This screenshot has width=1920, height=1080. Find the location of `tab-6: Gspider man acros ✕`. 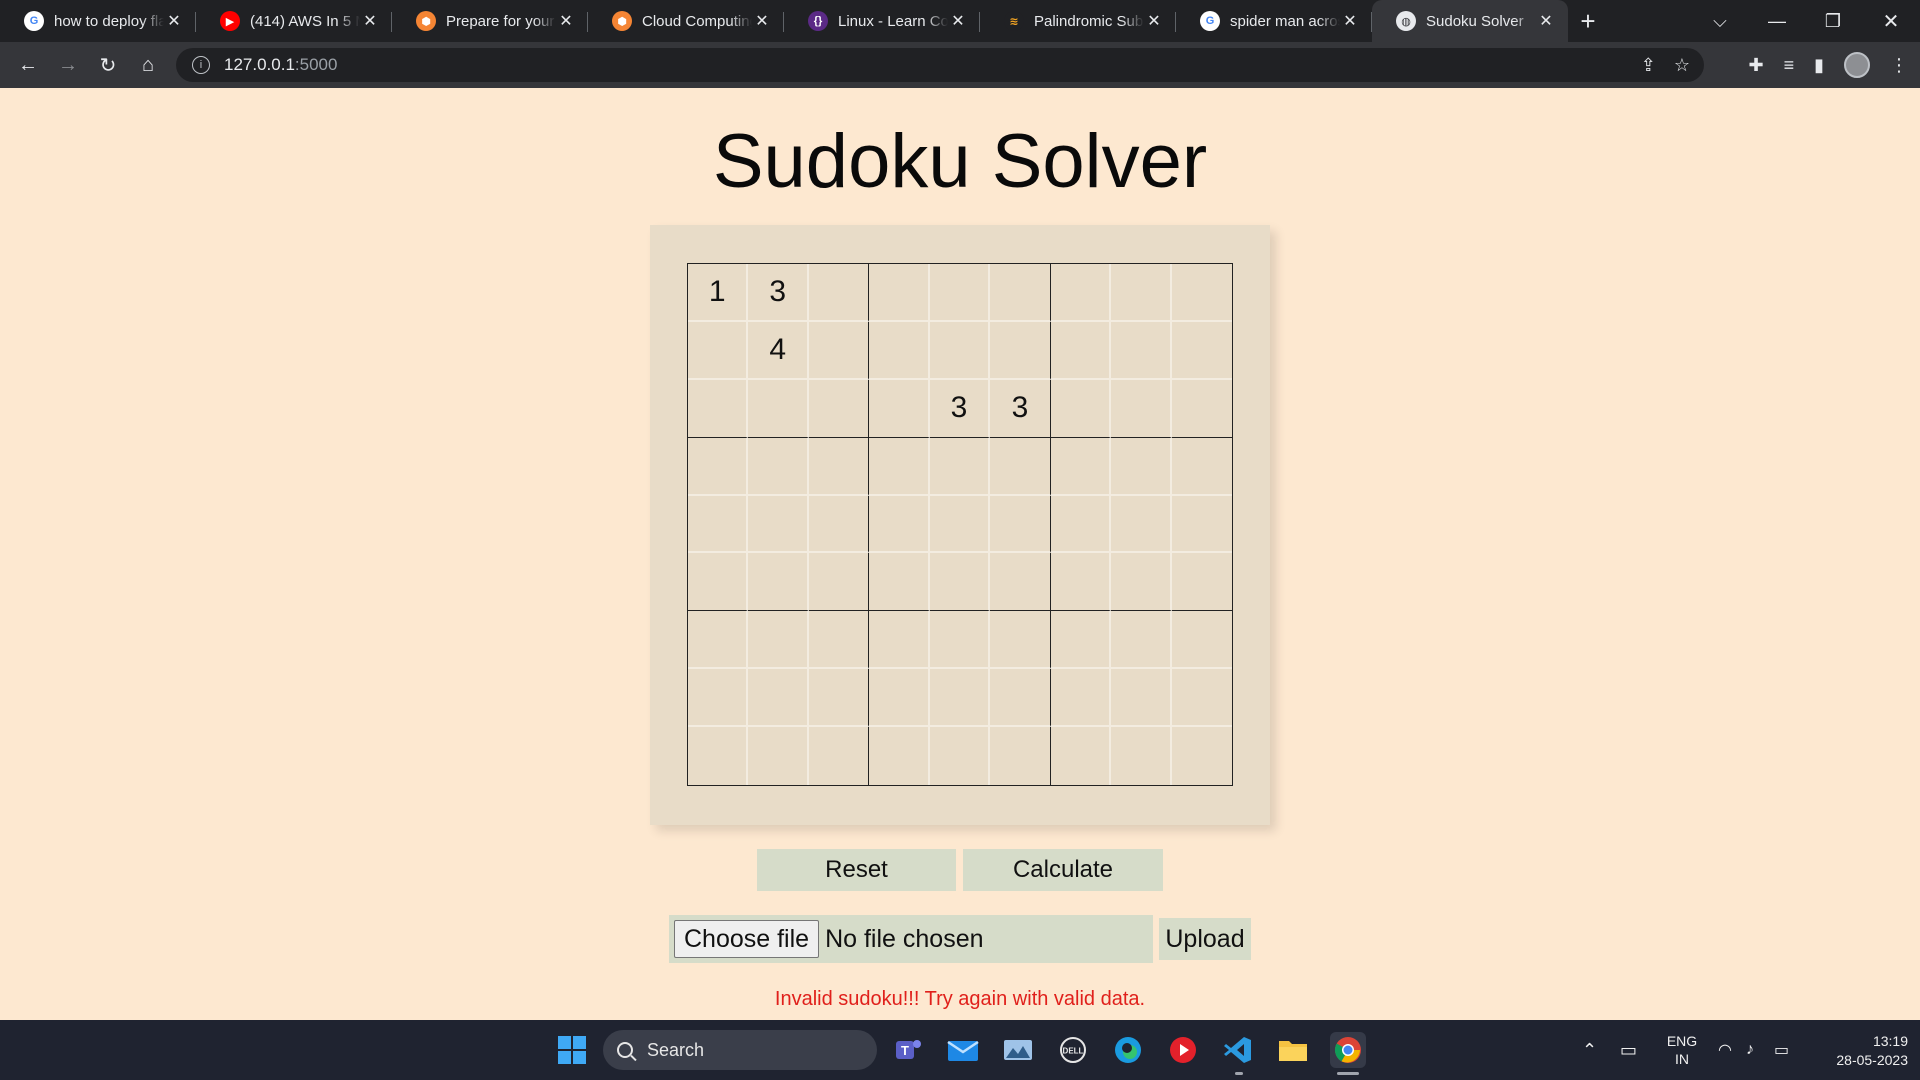

tab-6: Gspider man acros ✕ is located at coordinates (1274, 21).